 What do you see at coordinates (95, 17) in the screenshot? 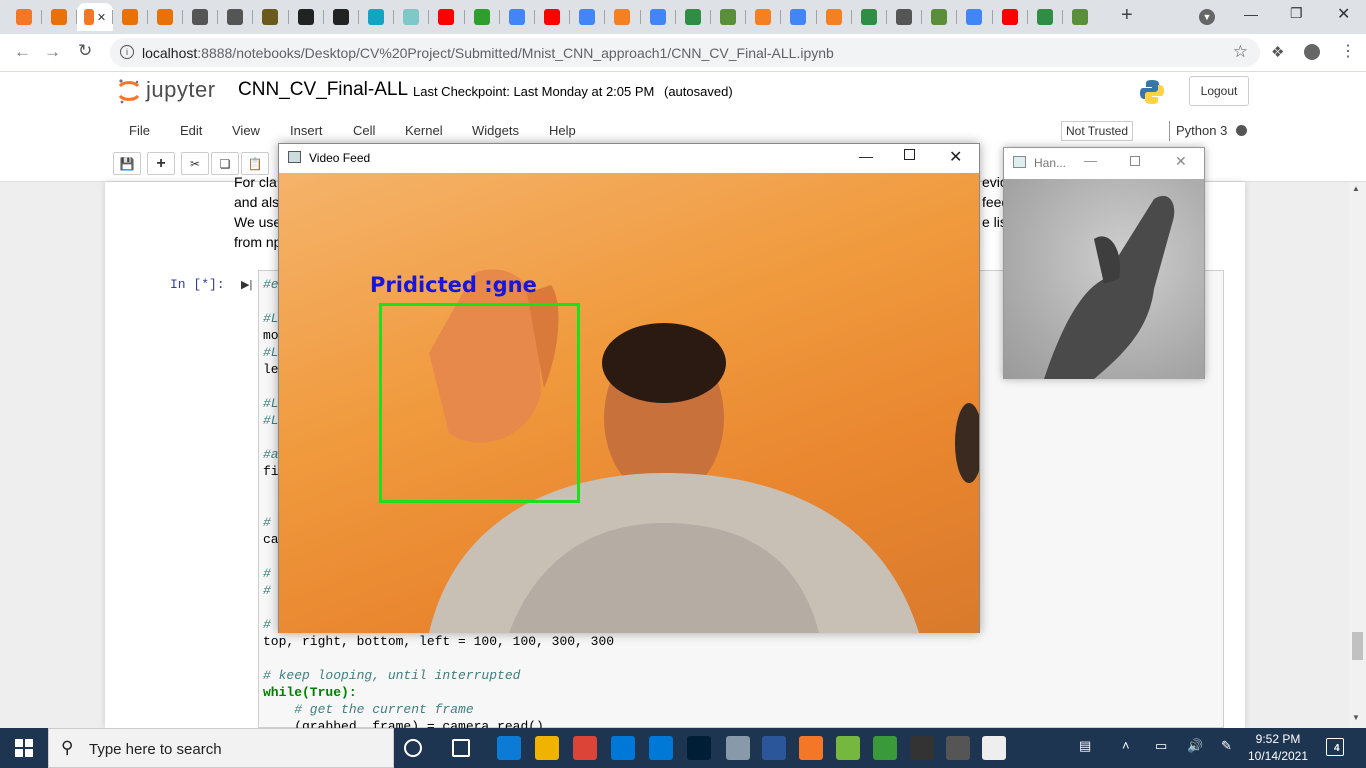
I see `browser-tab: ✕` at bounding box center [95, 17].